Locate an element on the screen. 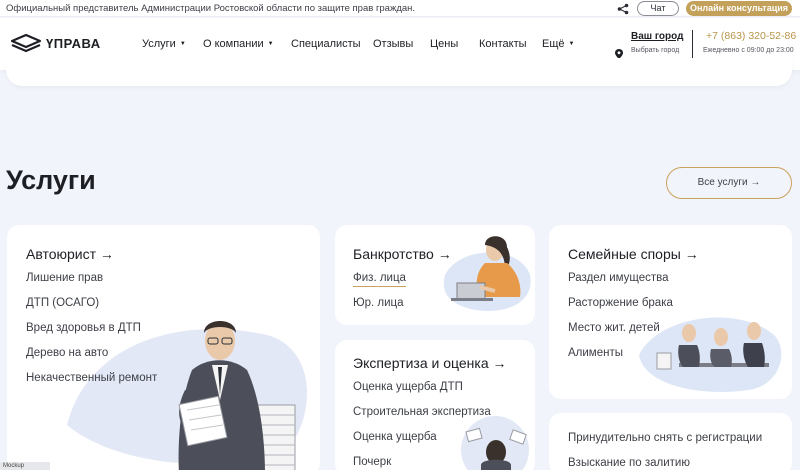  choose-city-link: Выбрать город is located at coordinates (655, 50).